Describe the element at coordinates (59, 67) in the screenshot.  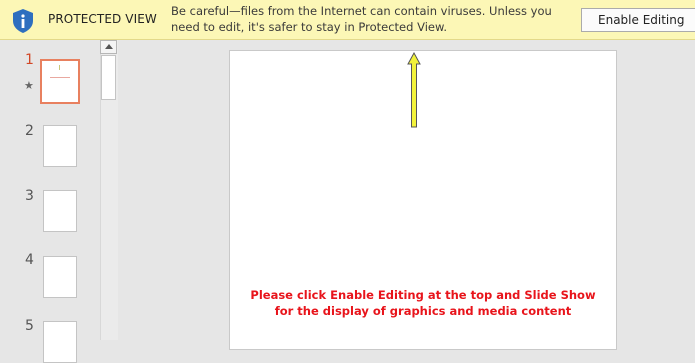
I see `thumbnail-arrow-mark` at that location.